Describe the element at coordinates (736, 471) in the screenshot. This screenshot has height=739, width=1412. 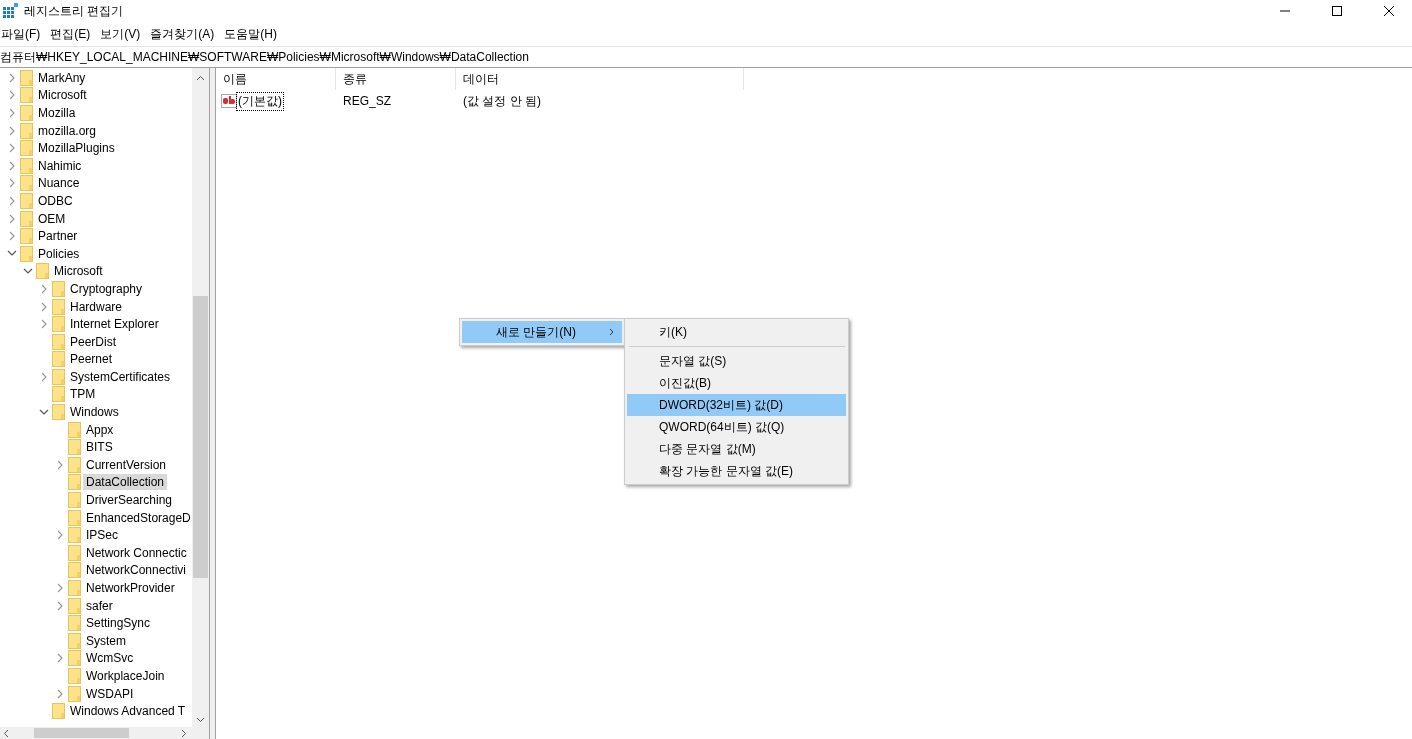
I see `menu-item: 확장 가능한 문자열 값(E)` at that location.